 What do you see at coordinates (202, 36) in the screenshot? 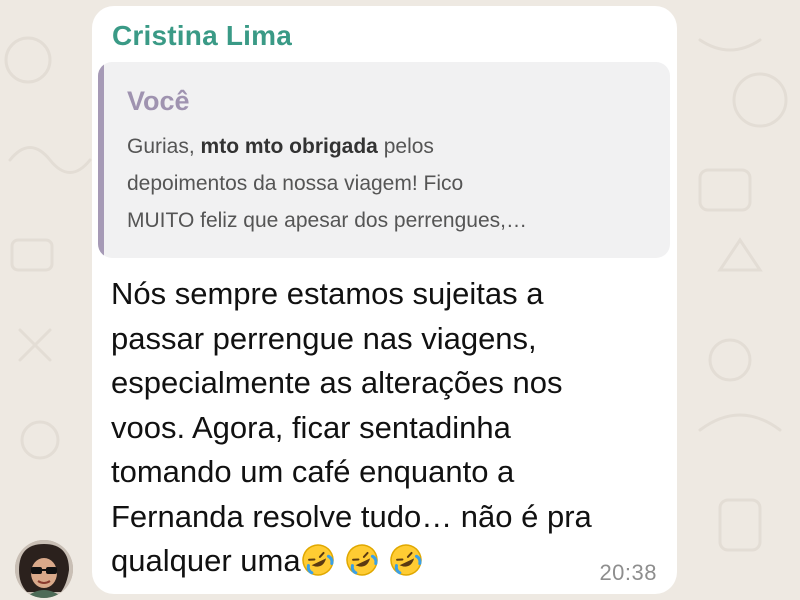
I see `sender-name: Cristina Lima` at bounding box center [202, 36].